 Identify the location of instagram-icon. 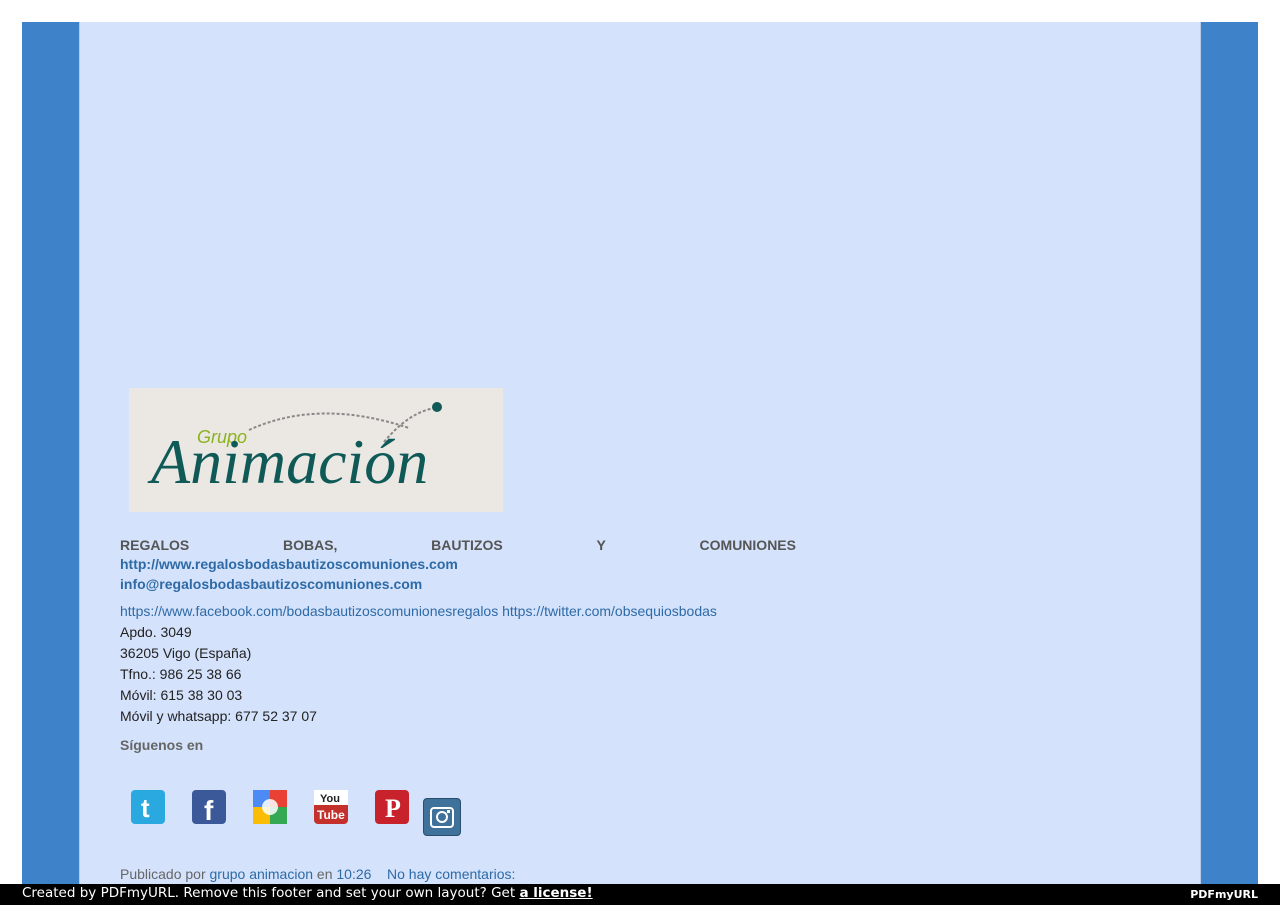
(442, 817).